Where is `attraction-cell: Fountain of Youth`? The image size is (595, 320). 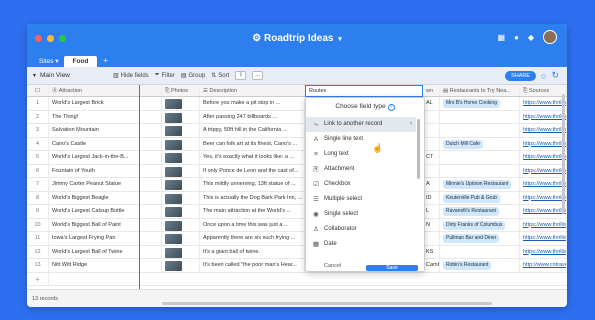
attraction-cell: Fountain of Youth is located at coordinates (105, 170).